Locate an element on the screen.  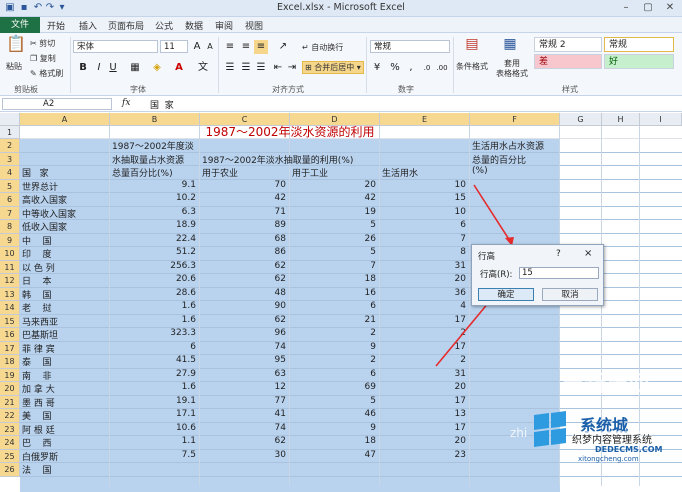
arrow-line-top is located at coordinates (493, 214).